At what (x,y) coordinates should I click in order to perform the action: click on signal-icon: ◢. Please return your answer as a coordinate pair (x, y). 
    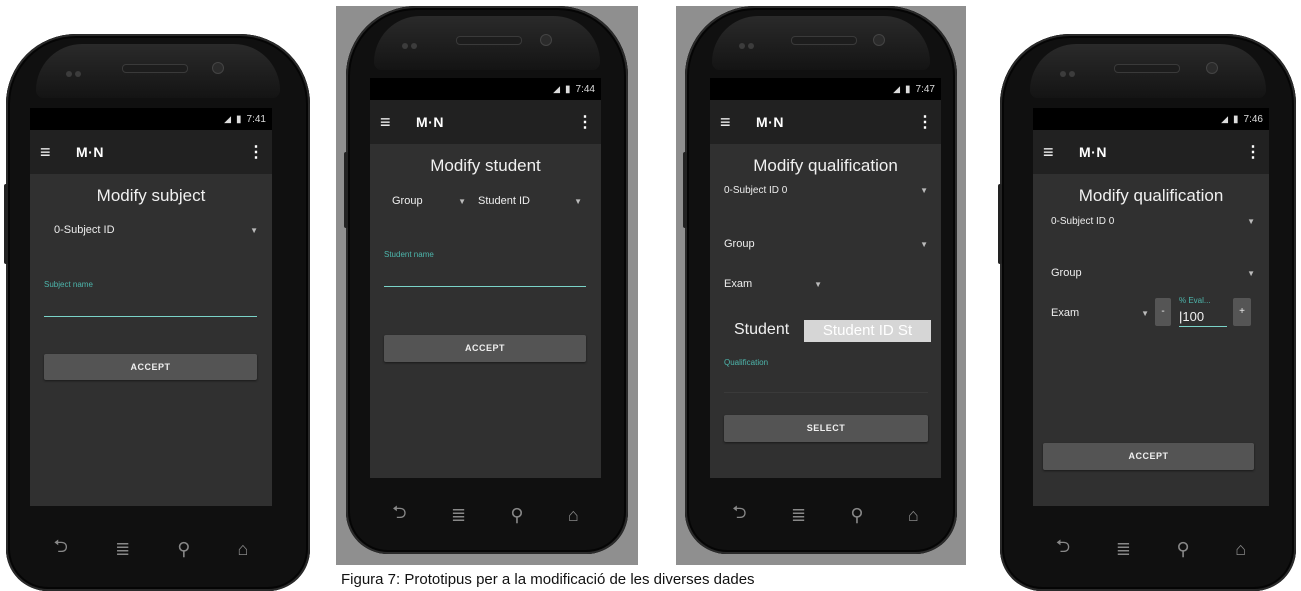
    Looking at the image, I should click on (228, 118).